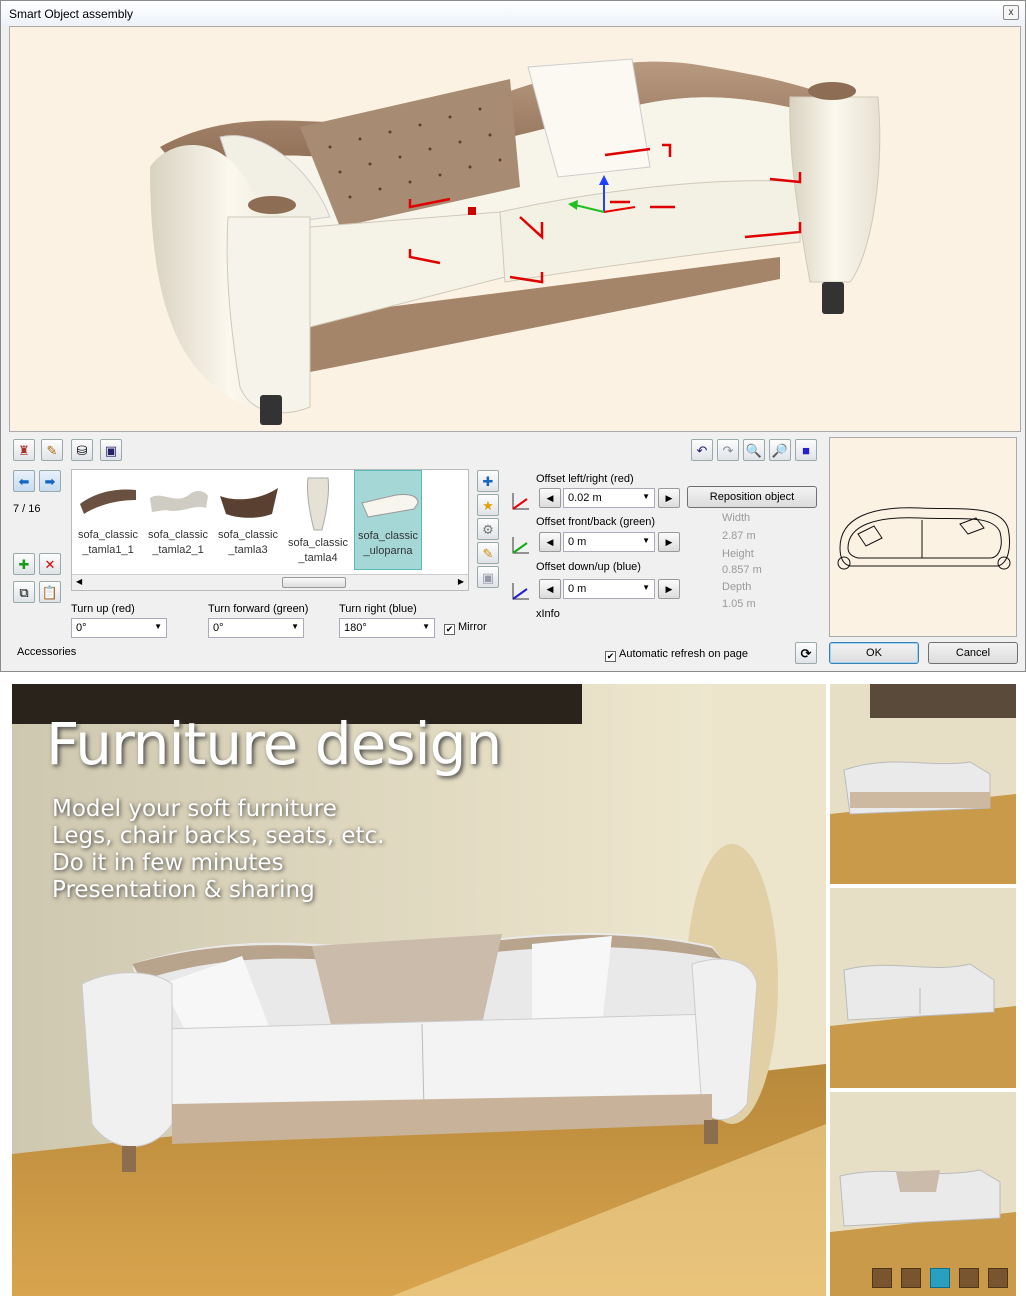 Image resolution: width=1026 pixels, height=1306 pixels. I want to click on offset-lr-decrement: ◀, so click(550, 498).